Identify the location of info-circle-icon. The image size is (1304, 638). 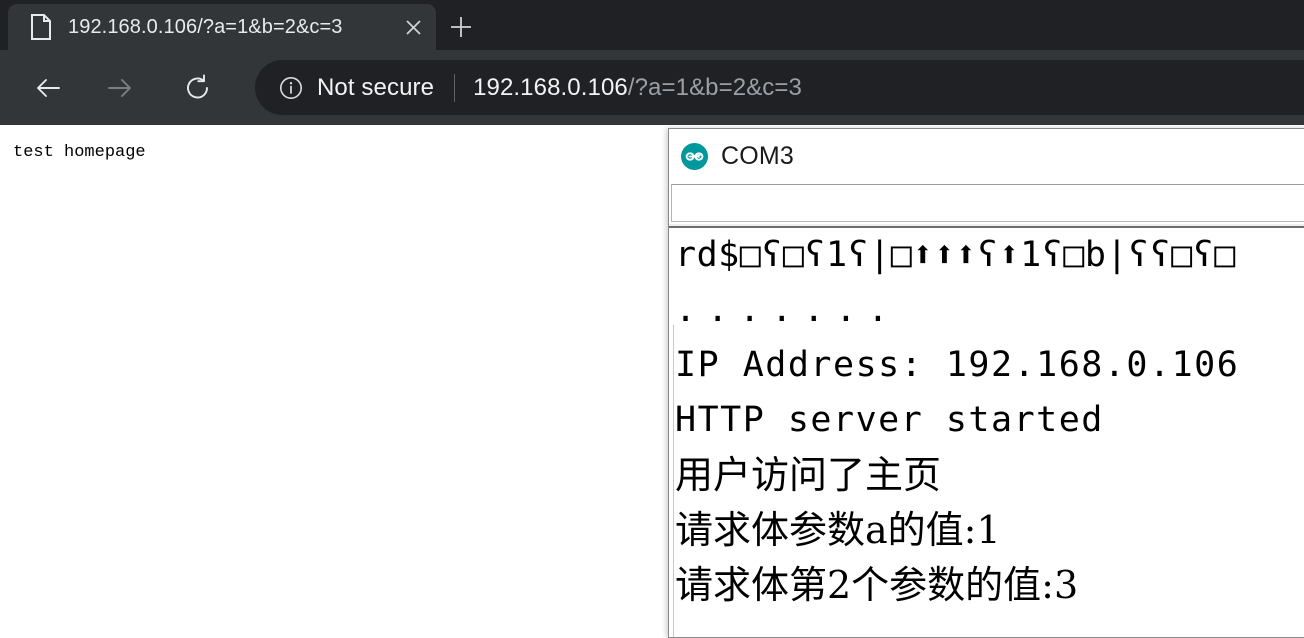
(291, 88).